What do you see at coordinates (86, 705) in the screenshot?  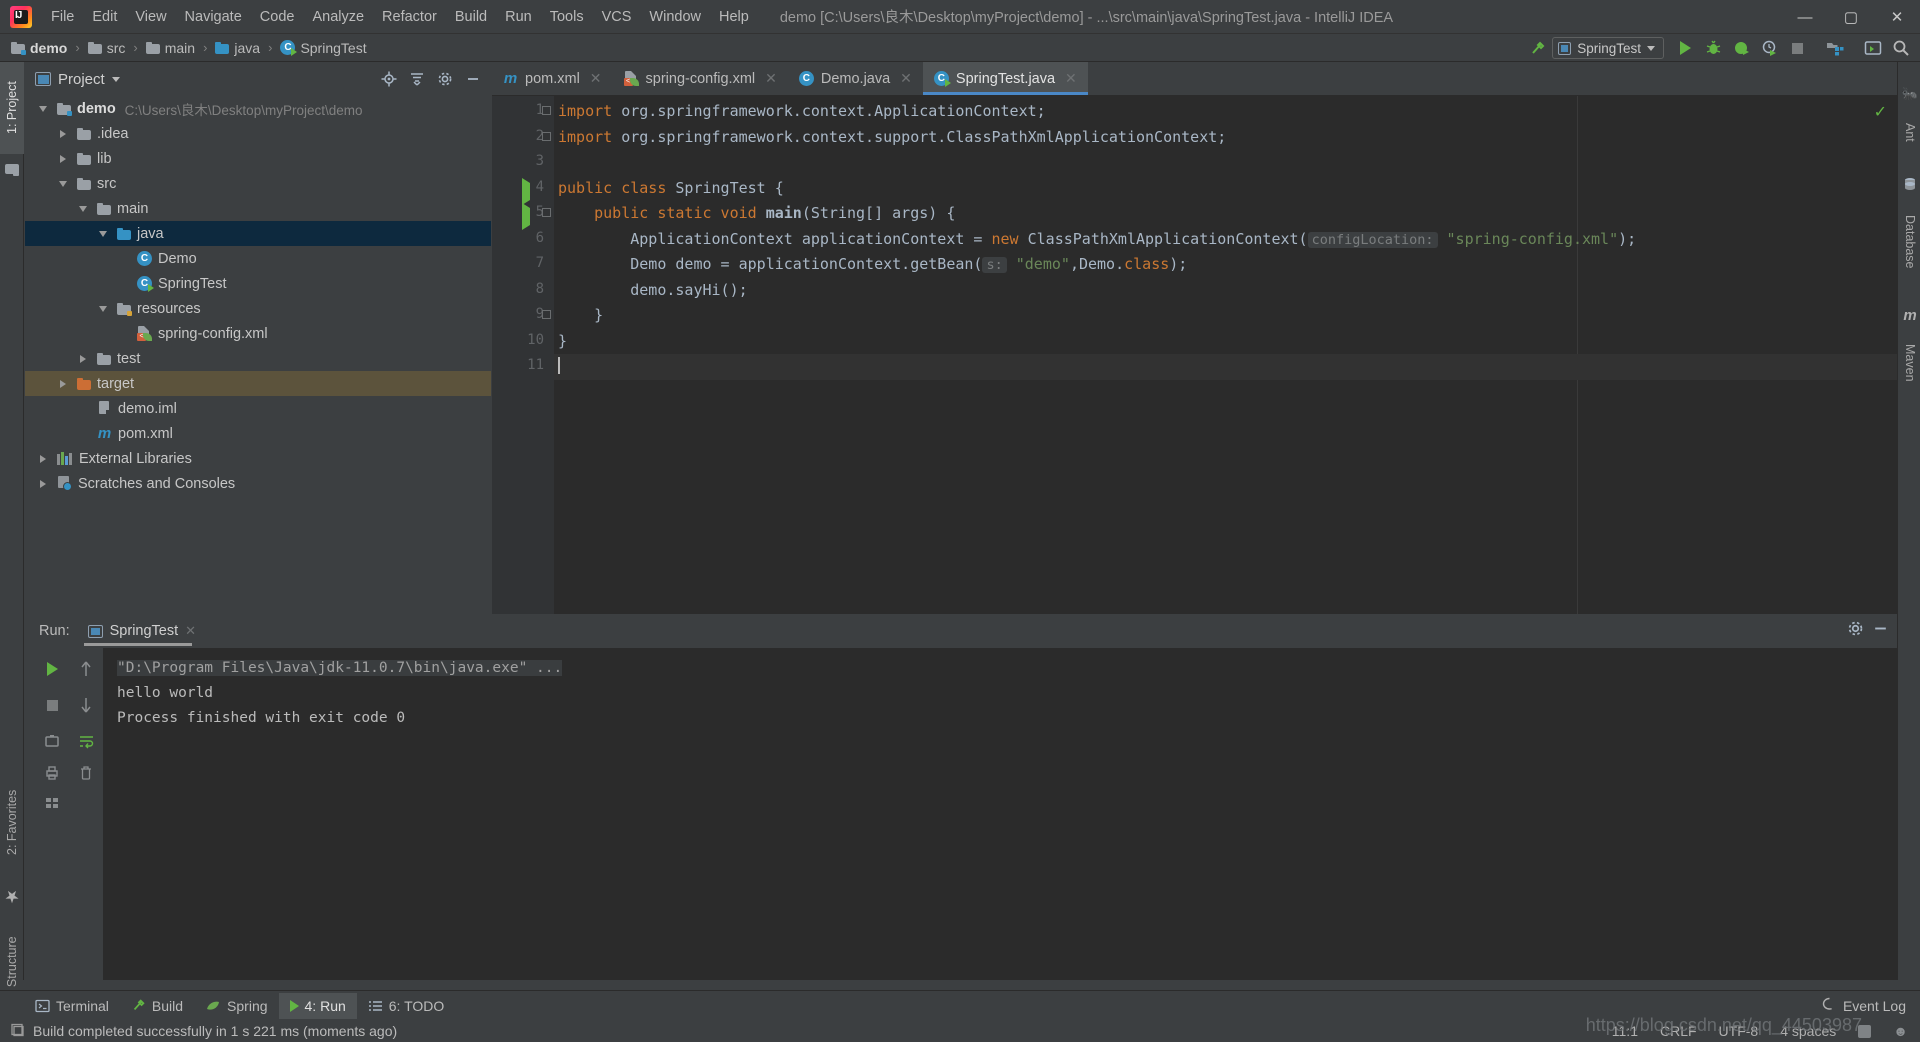 I see `down-stack-icon` at bounding box center [86, 705].